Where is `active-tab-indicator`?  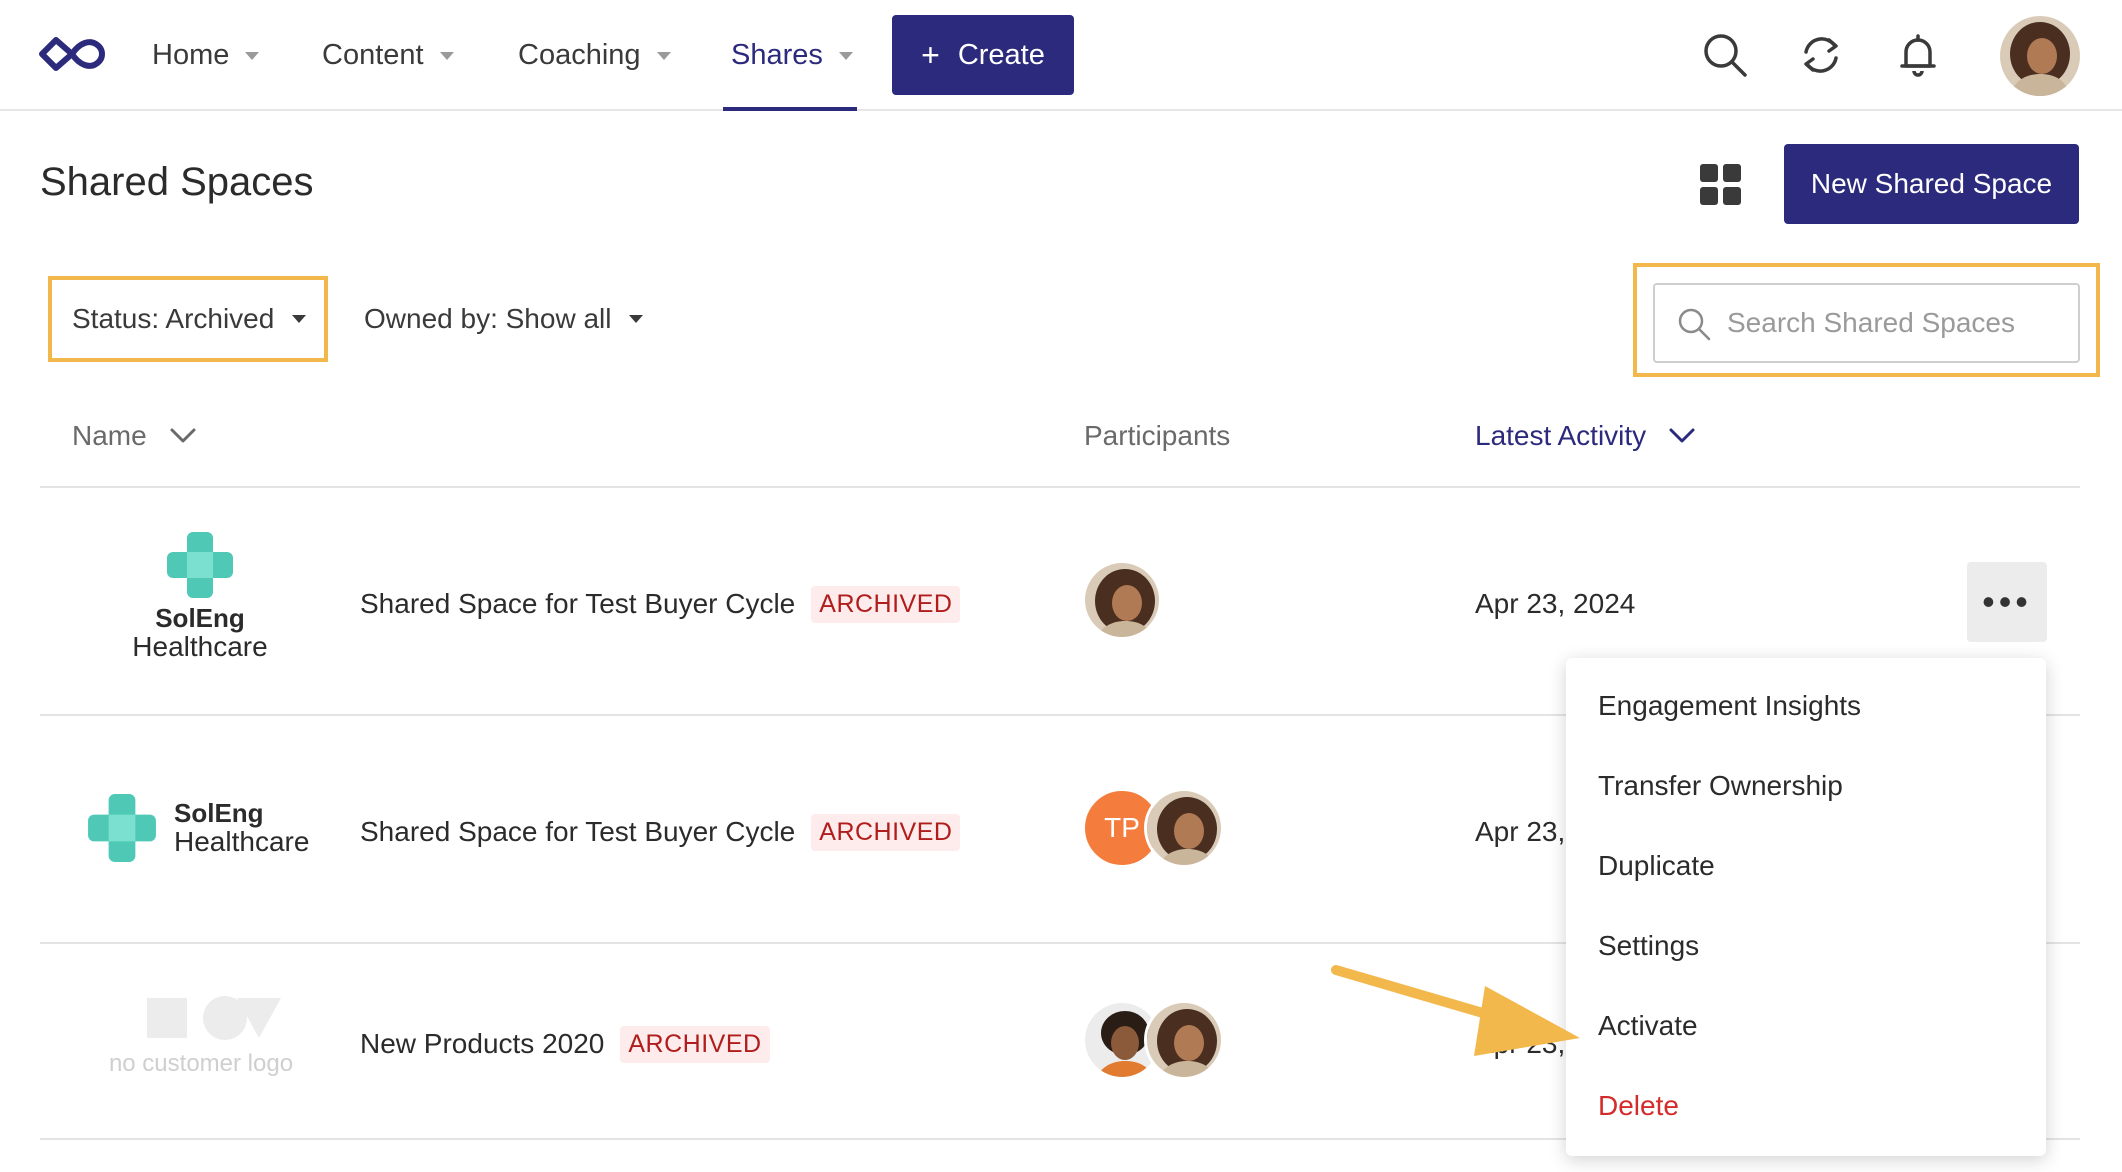
active-tab-indicator is located at coordinates (790, 109).